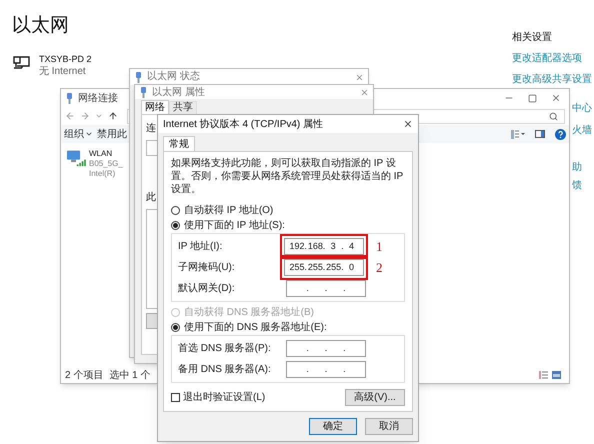  Describe the element at coordinates (553, 116) in the screenshot. I see `search-icon` at that location.